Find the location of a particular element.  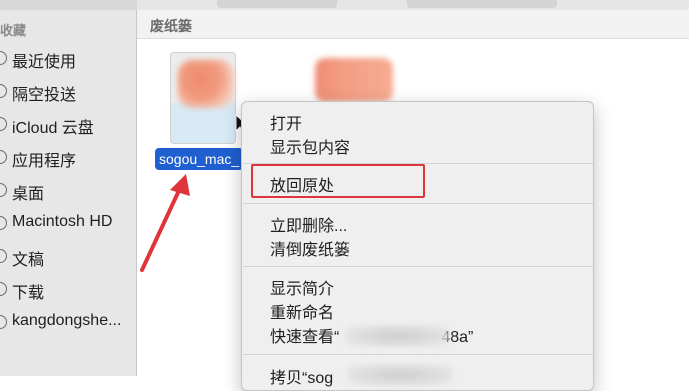

sidebar-item-airdrop: 隔空投送 is located at coordinates (68, 91).